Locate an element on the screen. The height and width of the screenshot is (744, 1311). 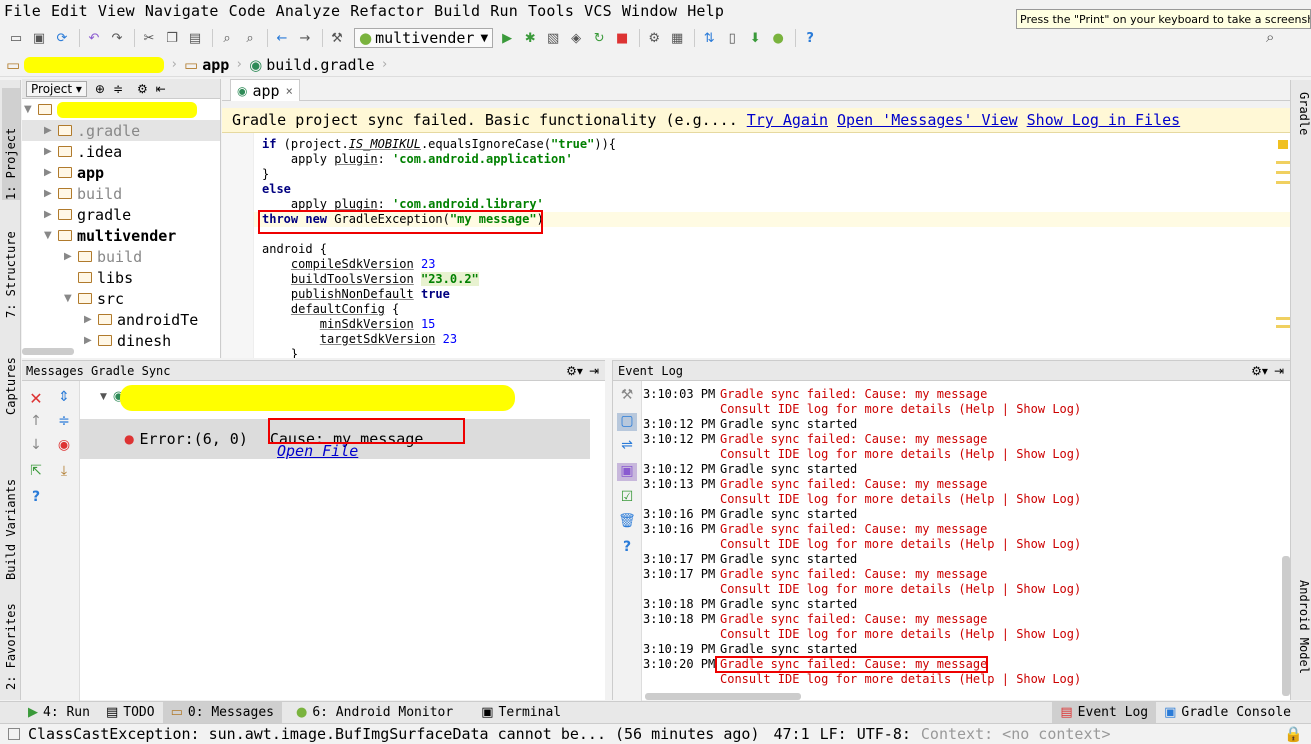
menu-tools: Tools is located at coordinates (551, 11).